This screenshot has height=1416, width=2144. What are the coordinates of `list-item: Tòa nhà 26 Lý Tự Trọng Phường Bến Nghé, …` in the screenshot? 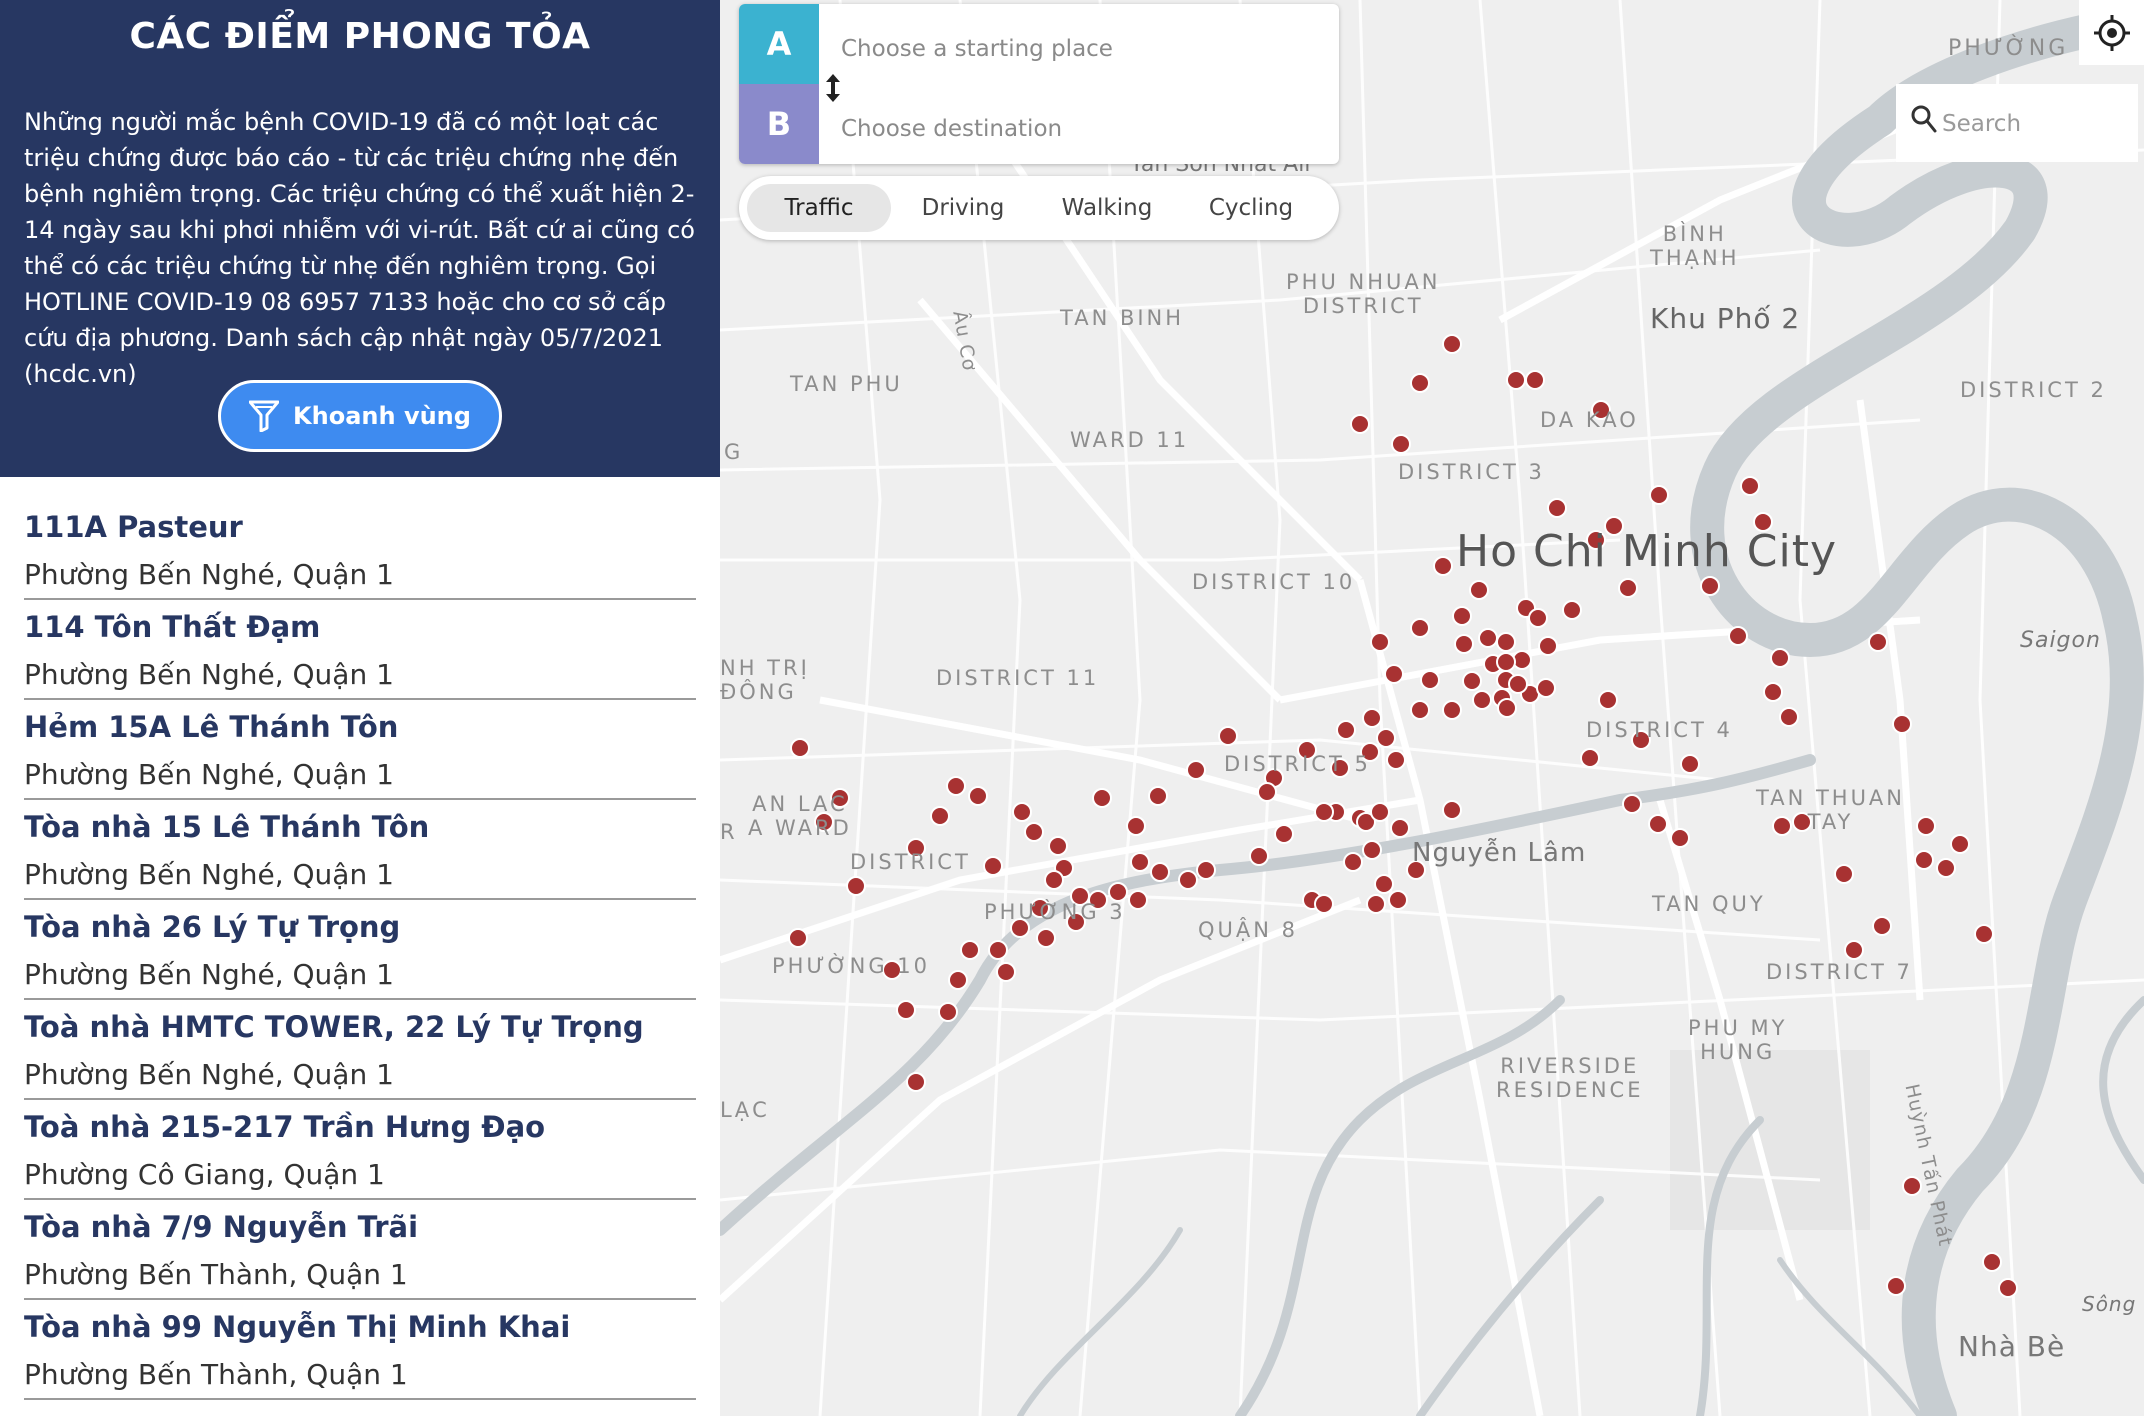 It's located at (360, 950).